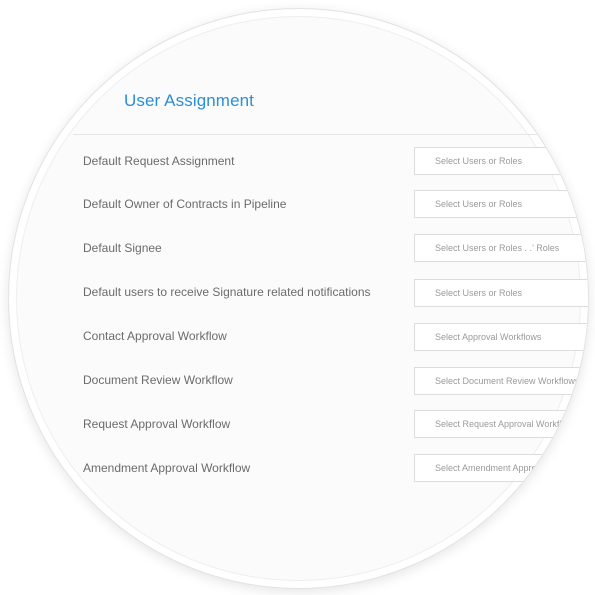 This screenshot has width=595, height=595. Describe the element at coordinates (501, 161) in the screenshot. I see `default-request-assignment-select: Select Users or Roles` at that location.